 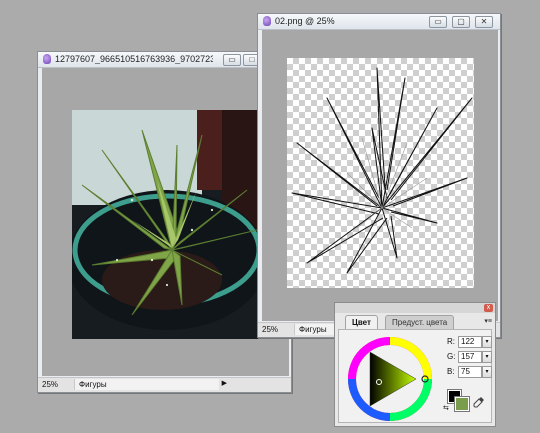 What do you see at coordinates (488, 321) in the screenshot?
I see `panel-menu-button: ▾≡` at bounding box center [488, 321].